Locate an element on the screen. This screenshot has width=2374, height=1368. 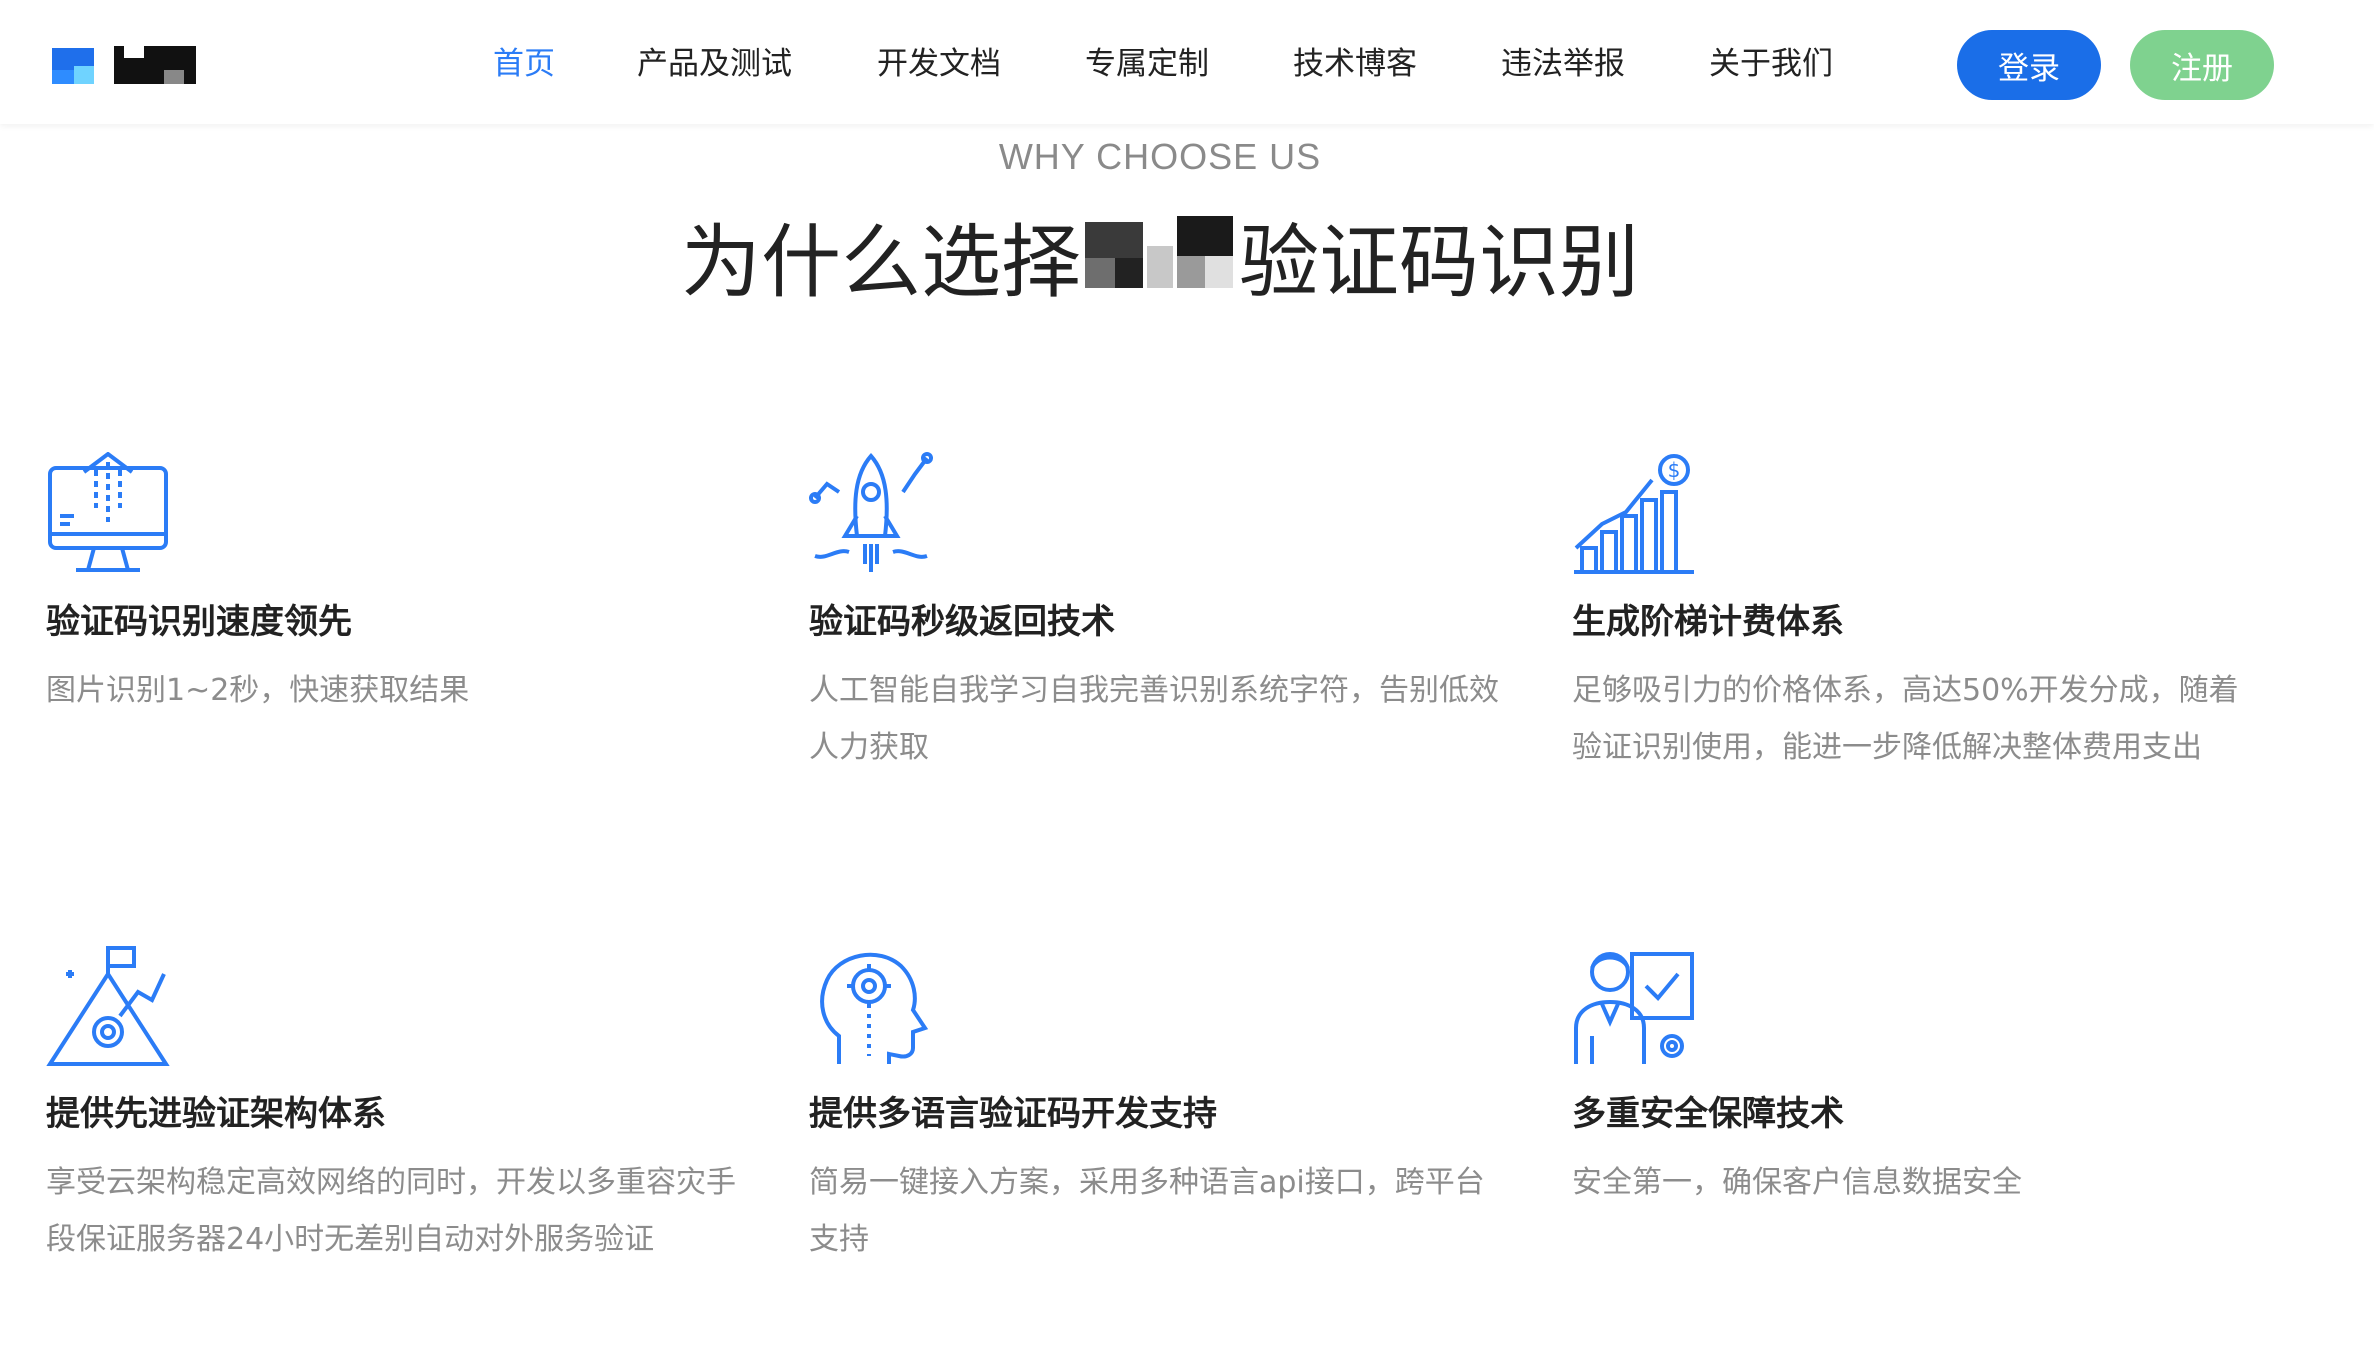
person-checkboard-icon is located at coordinates (1634, 1008).